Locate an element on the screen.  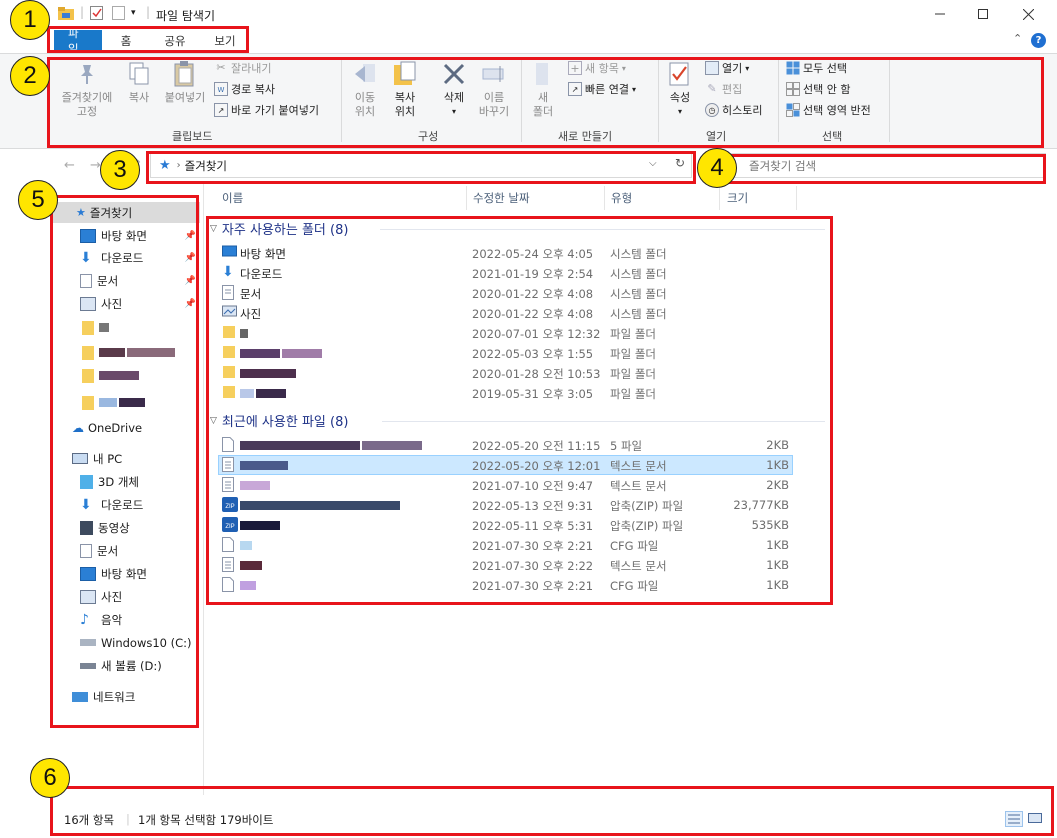
tab-view: 보기 is located at coordinates (225, 40).